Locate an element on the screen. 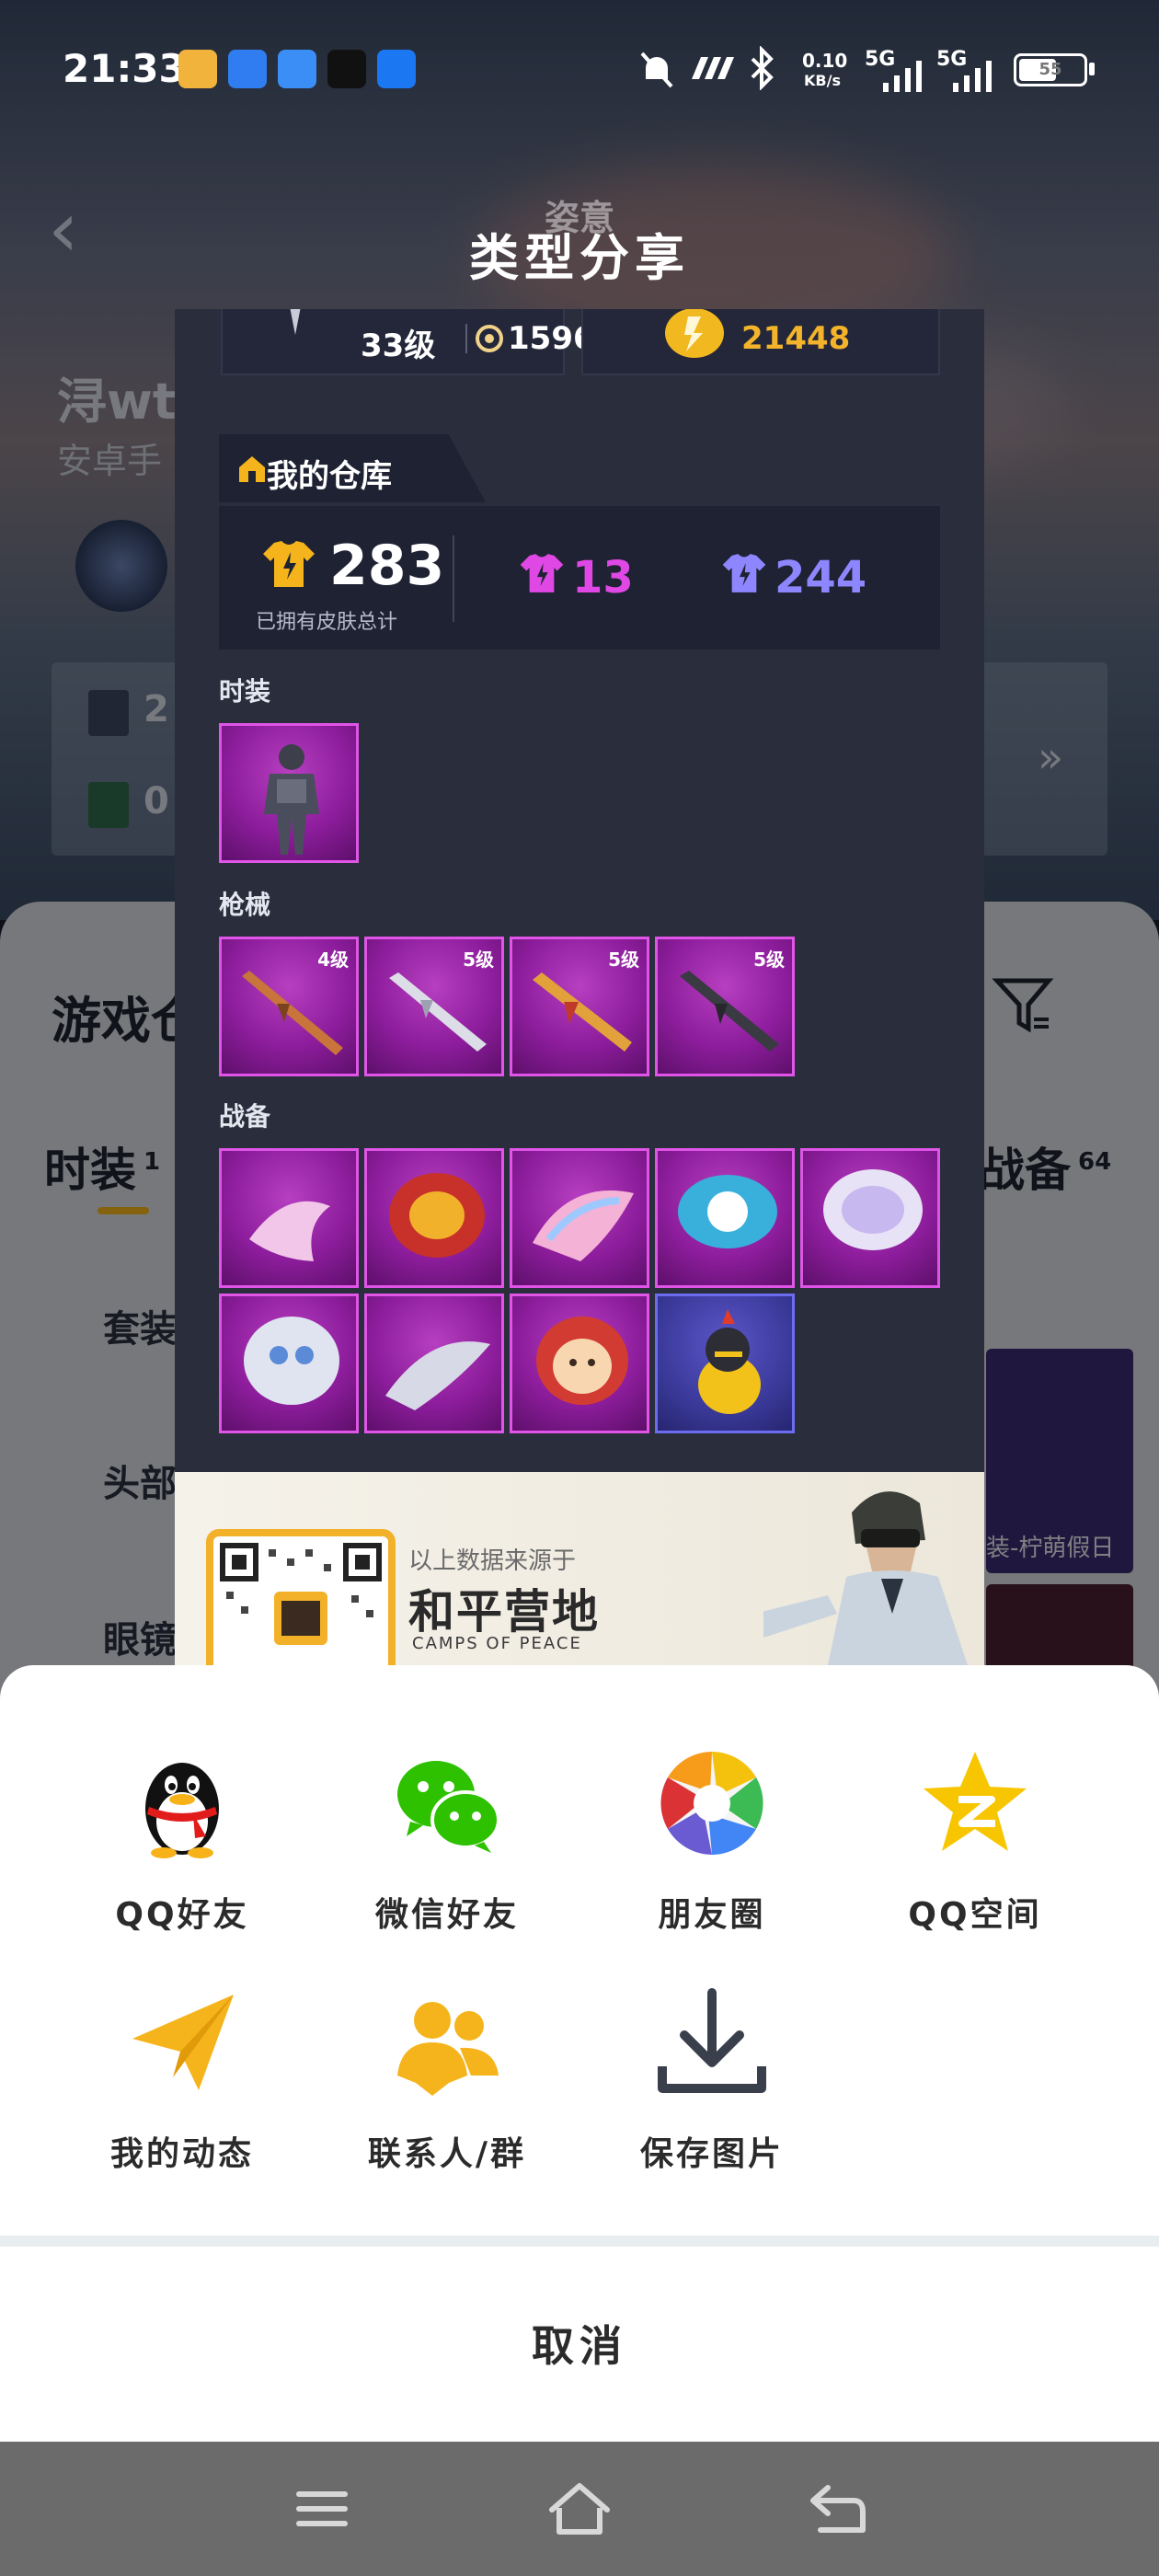 The height and width of the screenshot is (2576, 1159). net-speed-value: 0.10 is located at coordinates (825, 61).